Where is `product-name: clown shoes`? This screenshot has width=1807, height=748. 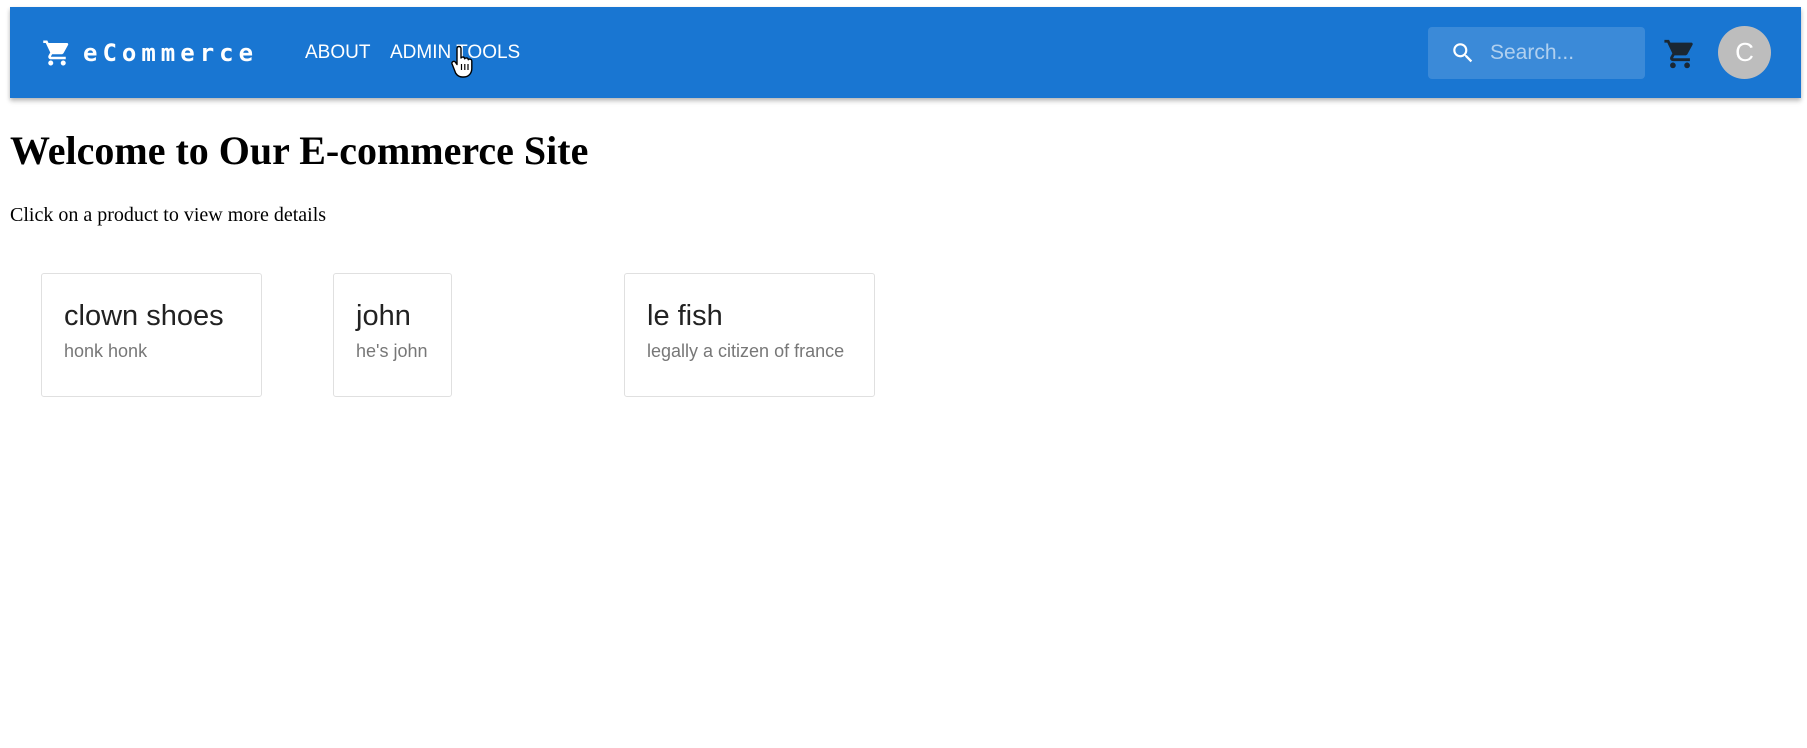
product-name: clown shoes is located at coordinates (144, 316).